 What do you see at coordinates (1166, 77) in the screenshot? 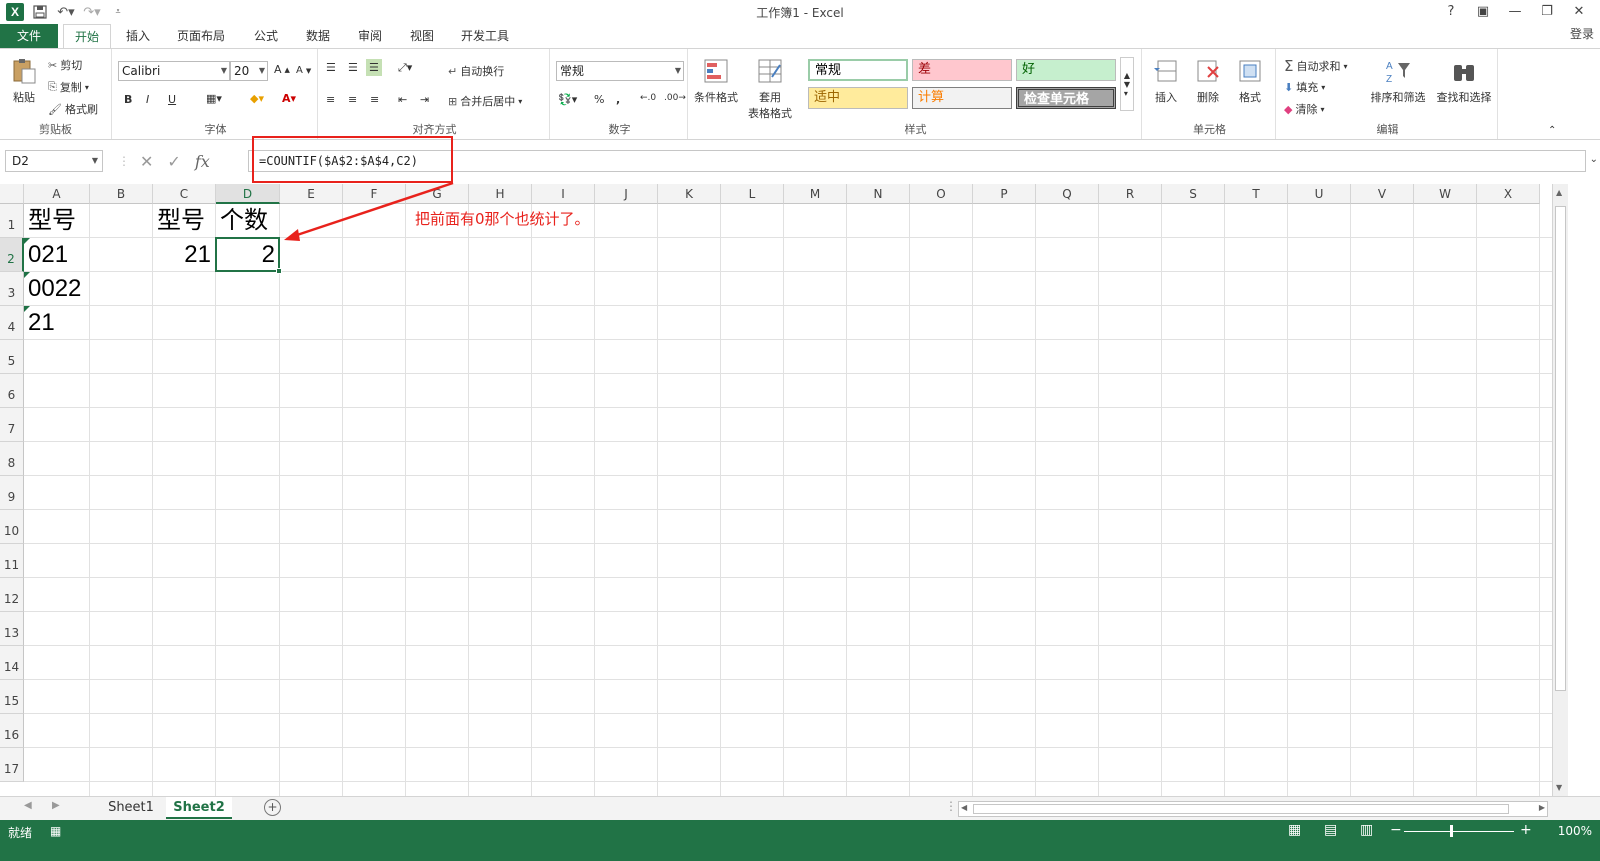
I see `insert-cells-button: 插入` at bounding box center [1166, 77].